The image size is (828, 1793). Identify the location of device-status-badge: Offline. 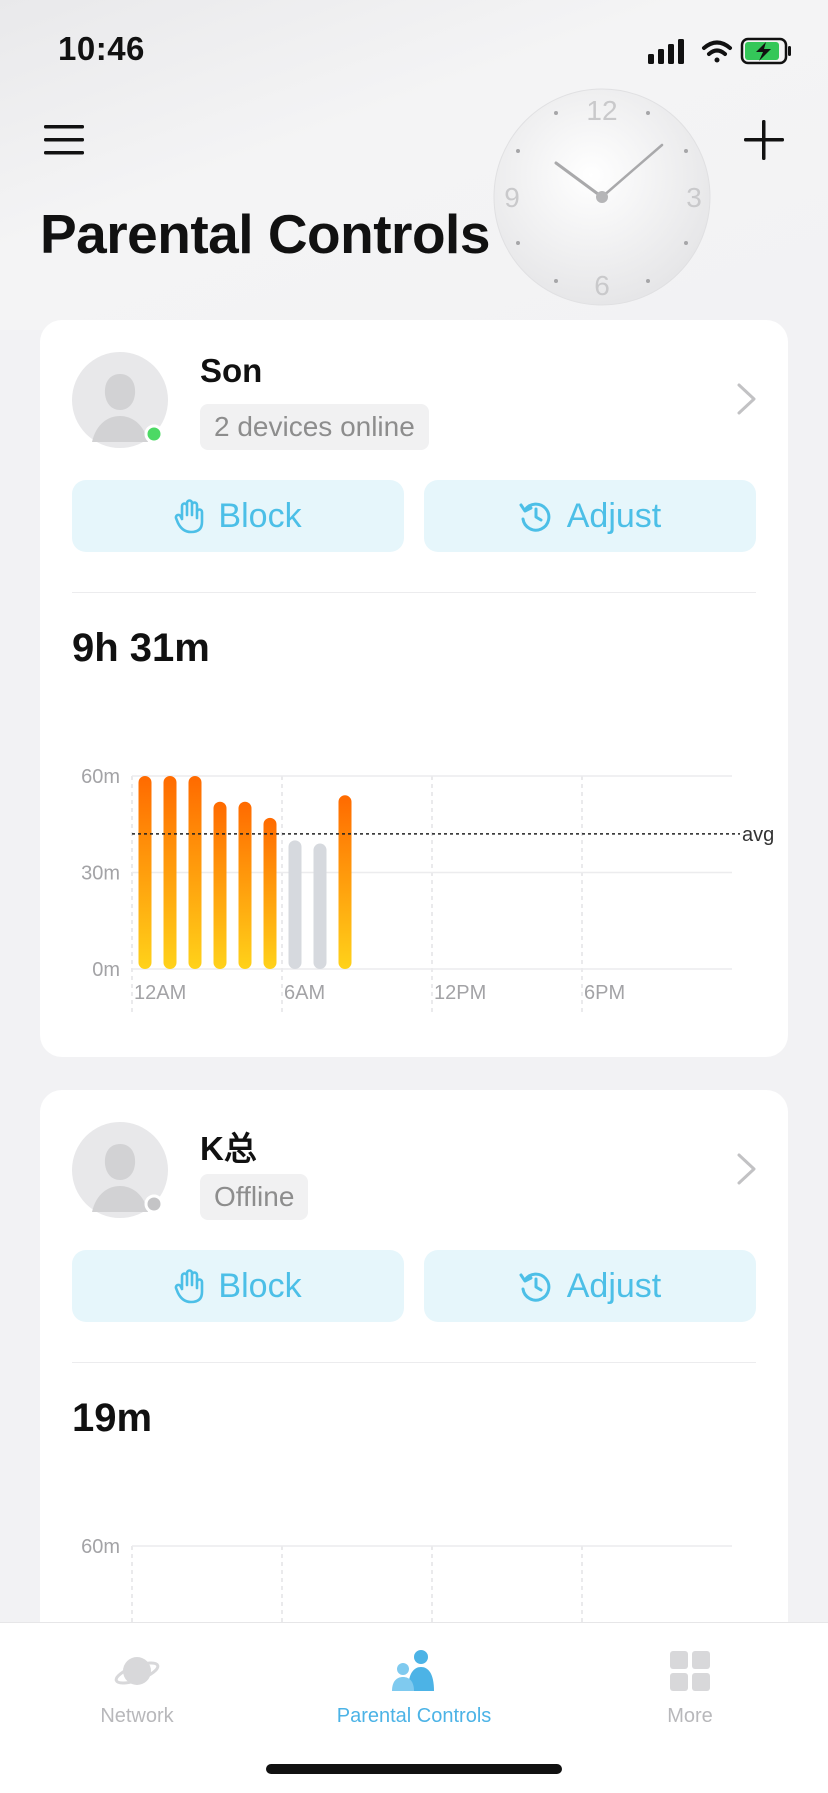
(254, 1197).